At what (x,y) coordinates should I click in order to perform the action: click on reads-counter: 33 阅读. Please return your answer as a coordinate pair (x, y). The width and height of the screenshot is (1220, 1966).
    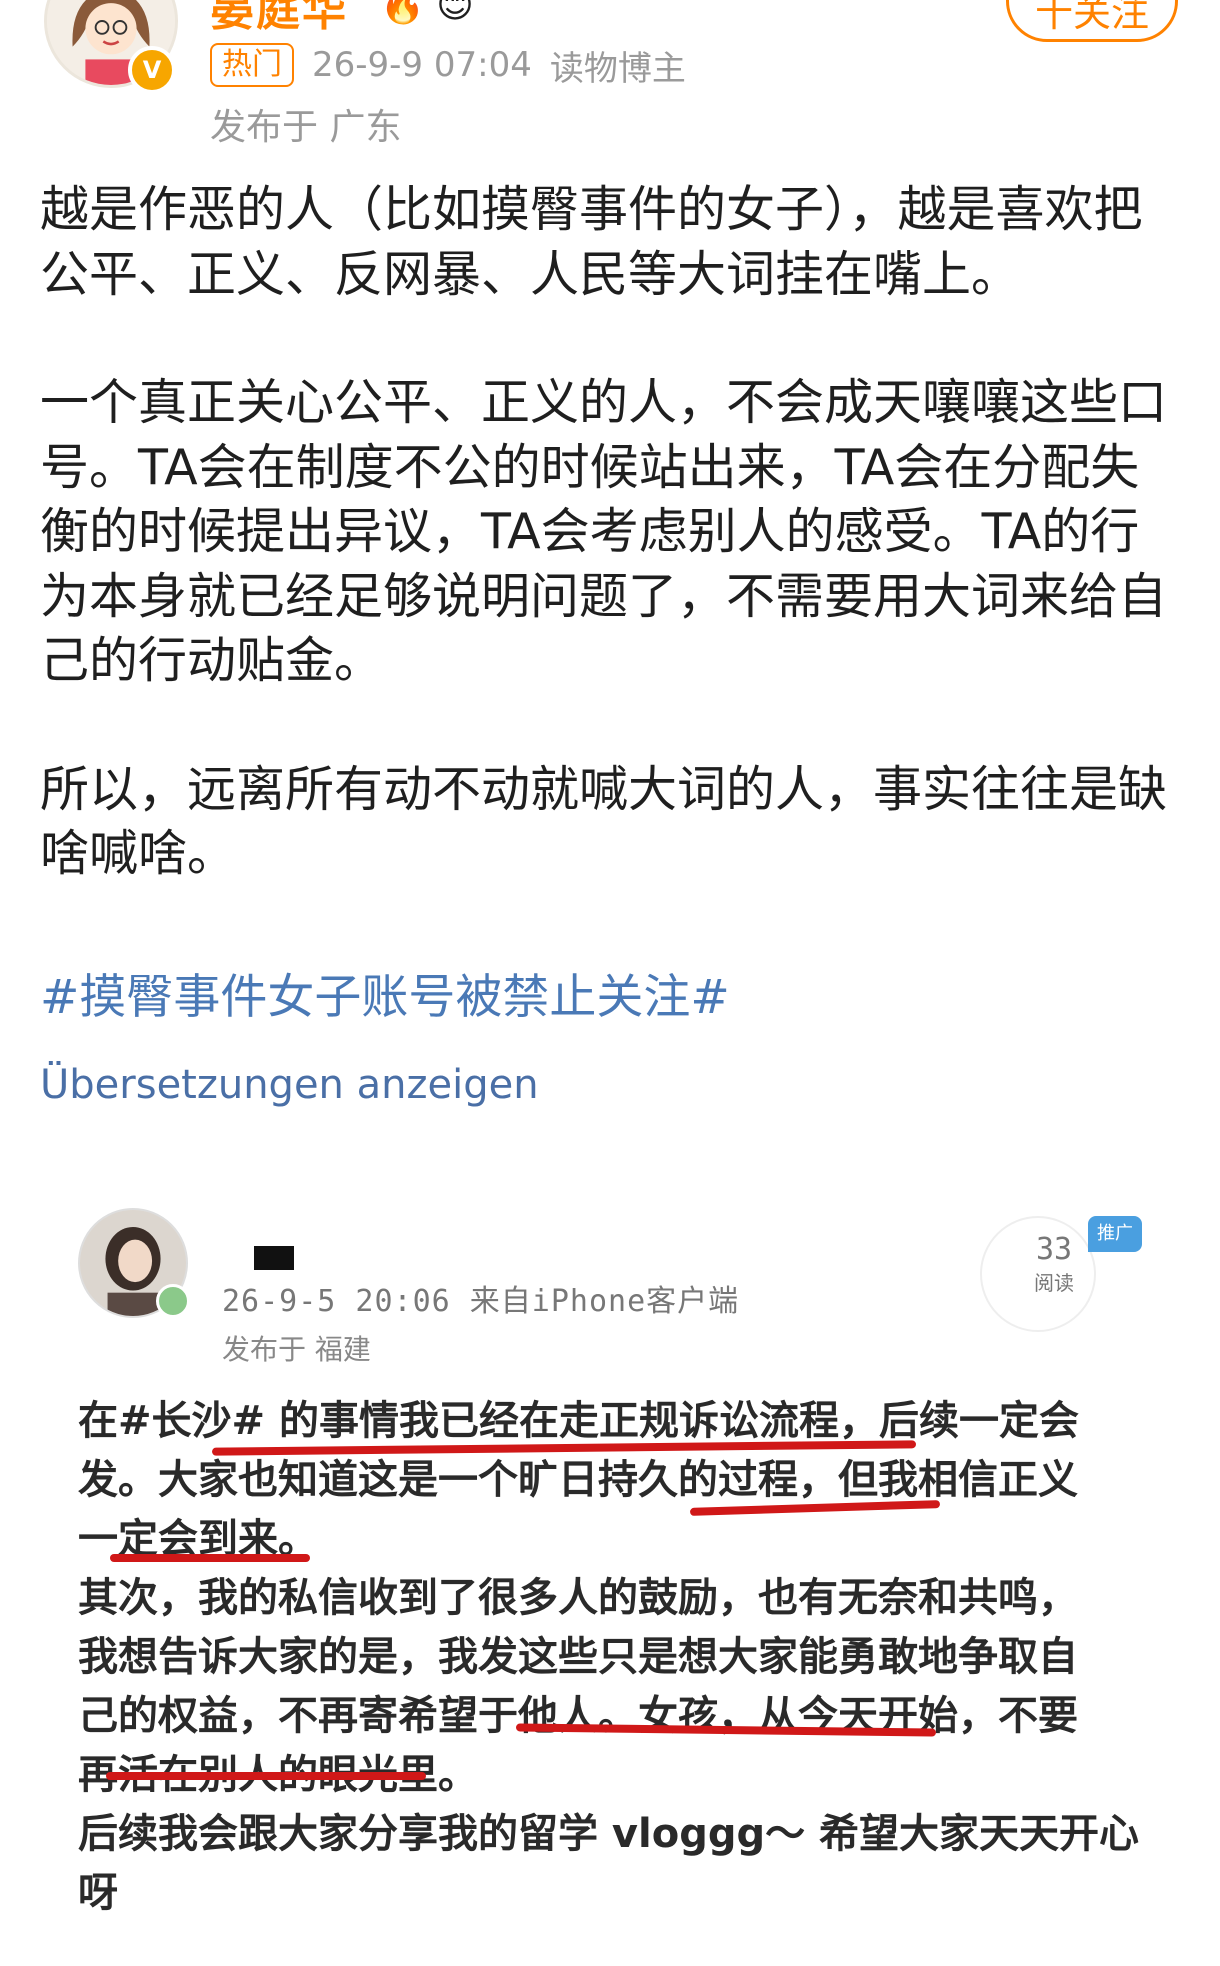
    Looking at the image, I should click on (1054, 1264).